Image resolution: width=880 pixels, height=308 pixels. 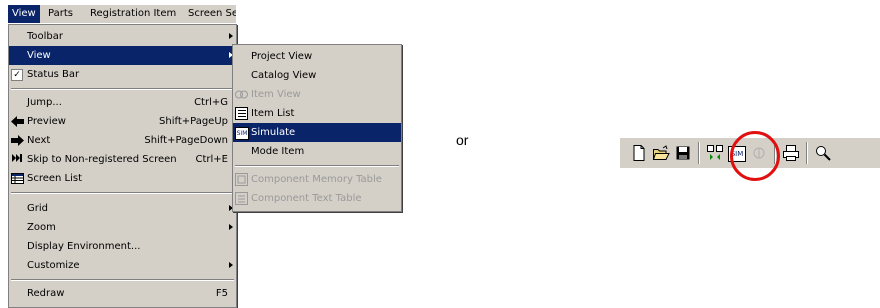 What do you see at coordinates (317, 56) in the screenshot?
I see `submenu-item-project-view: Project View` at bounding box center [317, 56].